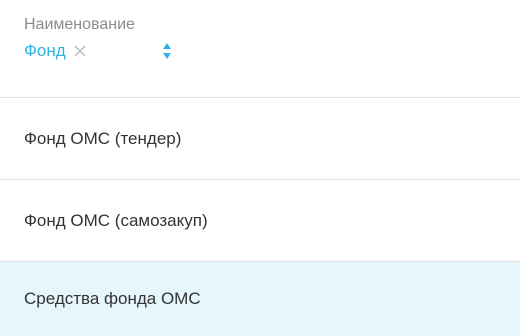  I want to click on row-label: Средства фонда ОМС, so click(112, 298).